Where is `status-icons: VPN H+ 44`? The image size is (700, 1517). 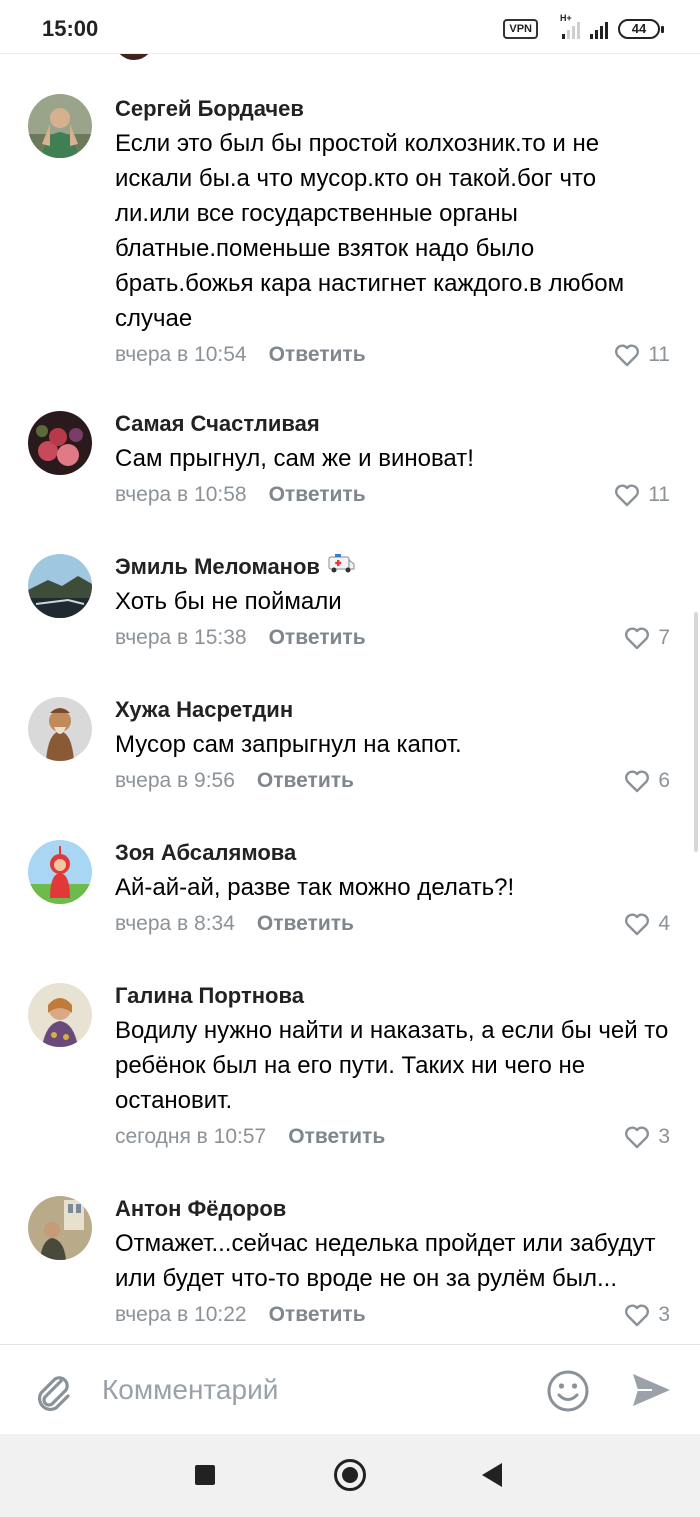
status-icons: VPN H+ 44 is located at coordinates (583, 26).